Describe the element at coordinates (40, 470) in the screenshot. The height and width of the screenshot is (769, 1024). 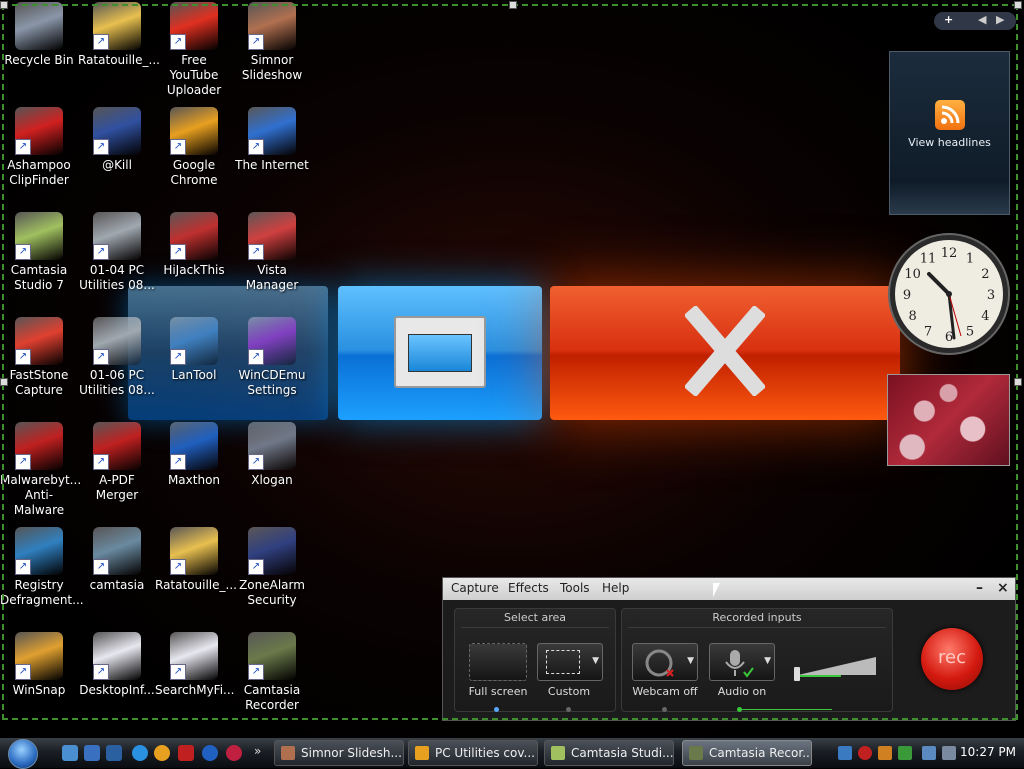
I see `desktop-icon: ↗ Malwarebyt... Anti-Malware` at that location.